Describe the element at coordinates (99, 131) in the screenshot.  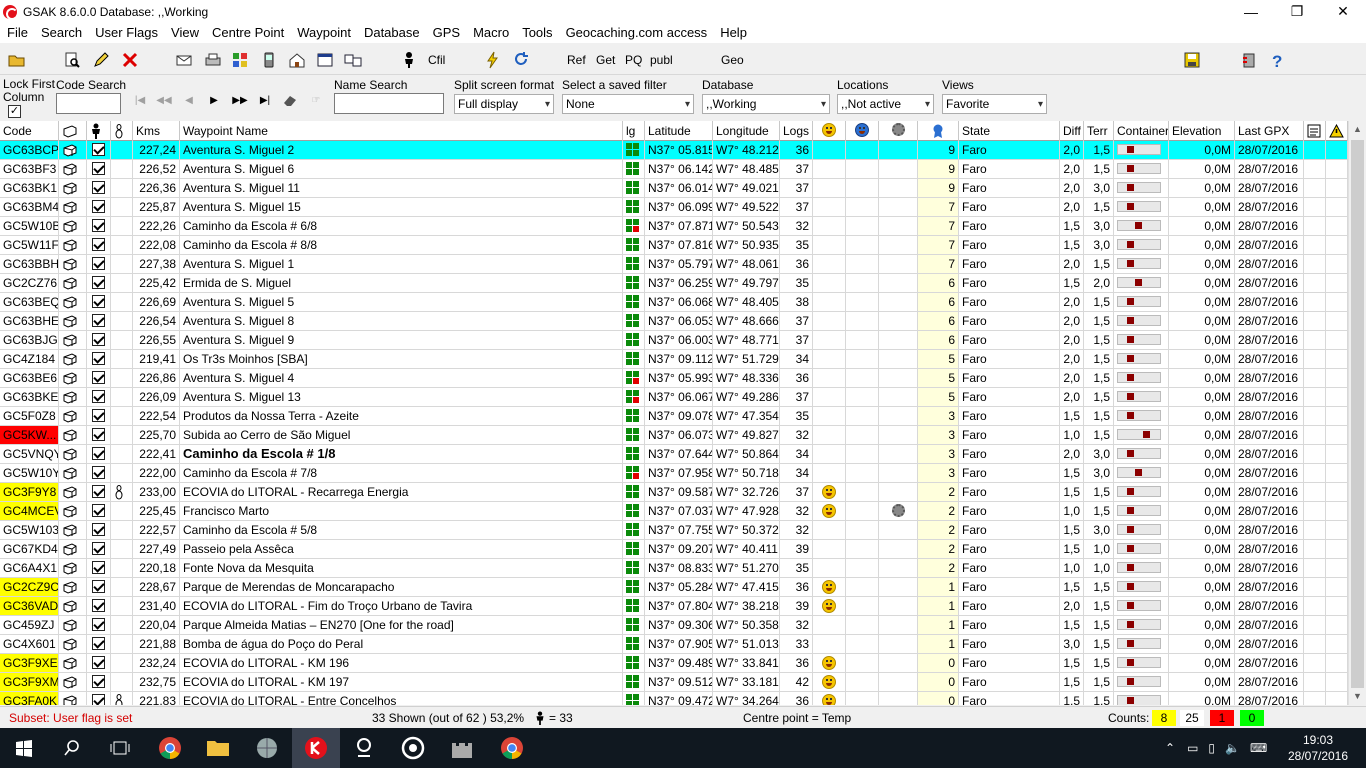
I see `col-user-flag` at that location.